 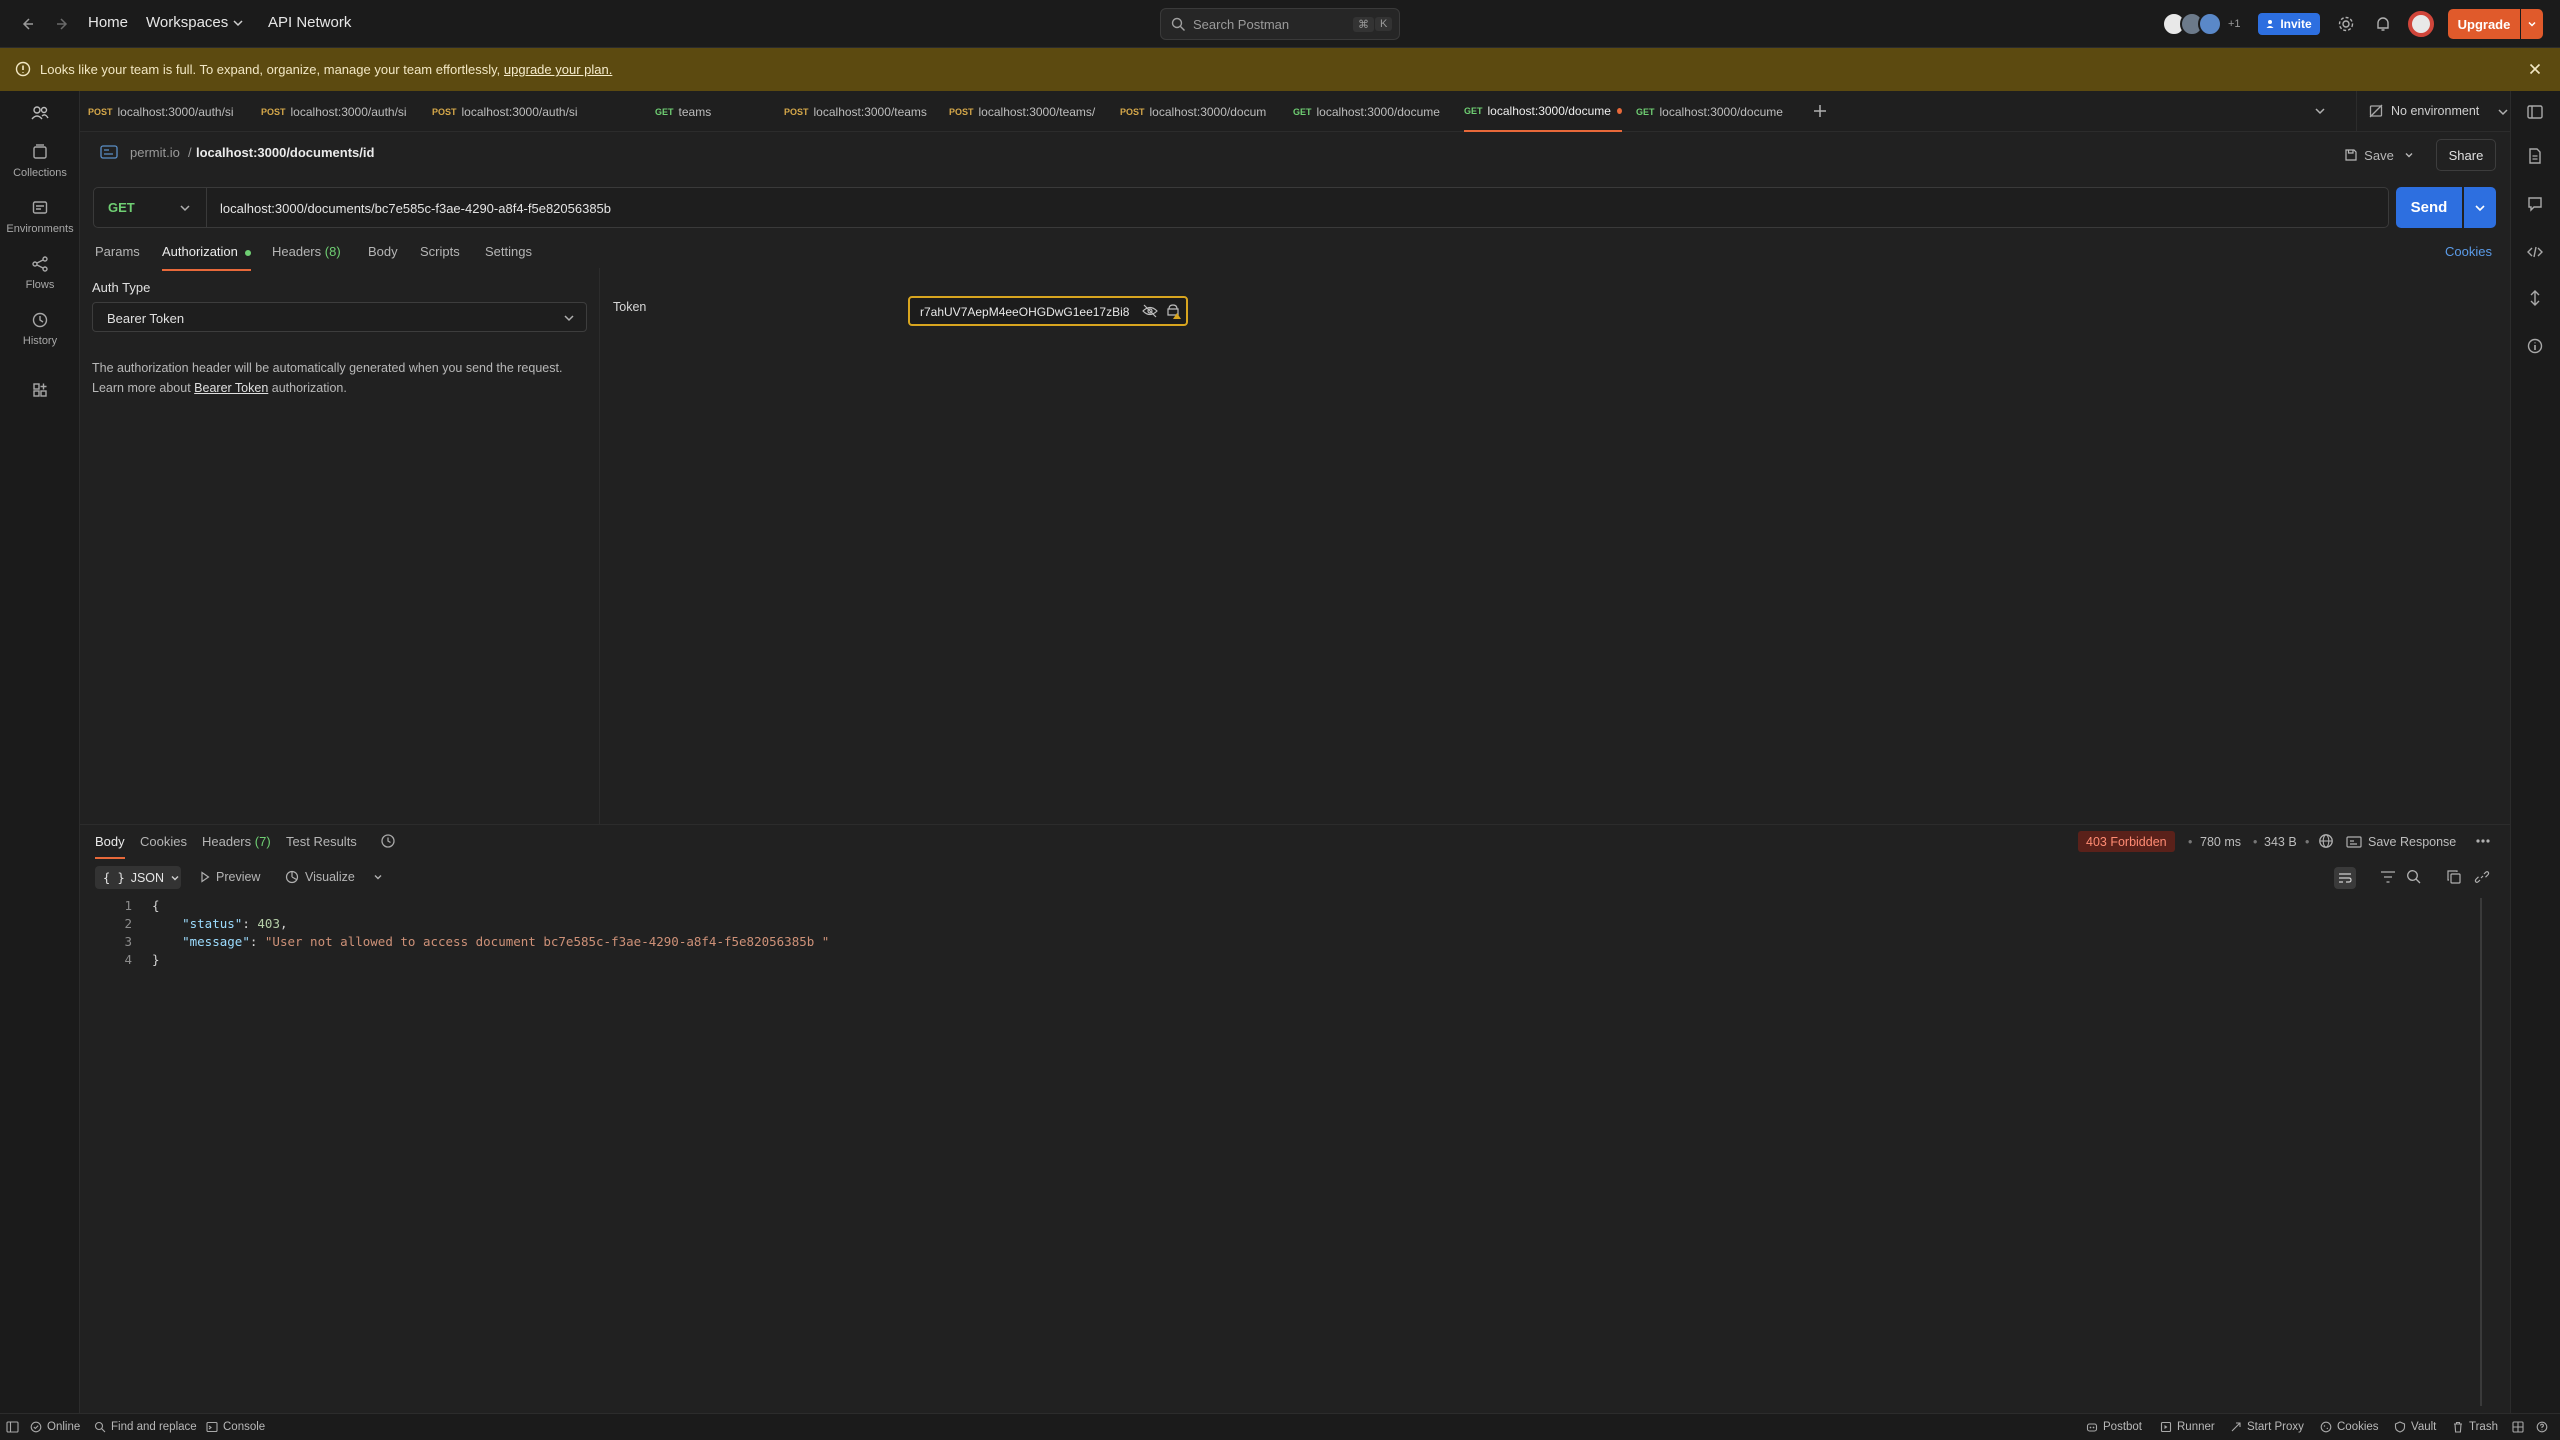 I want to click on response-history-icon, so click(x=388, y=841).